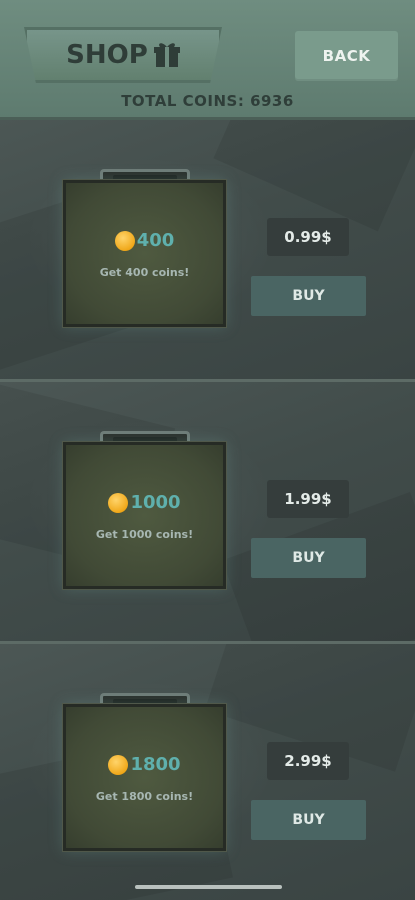 This screenshot has height=900, width=415. Describe the element at coordinates (308, 761) in the screenshot. I see `price-tag: 2.99$` at that location.